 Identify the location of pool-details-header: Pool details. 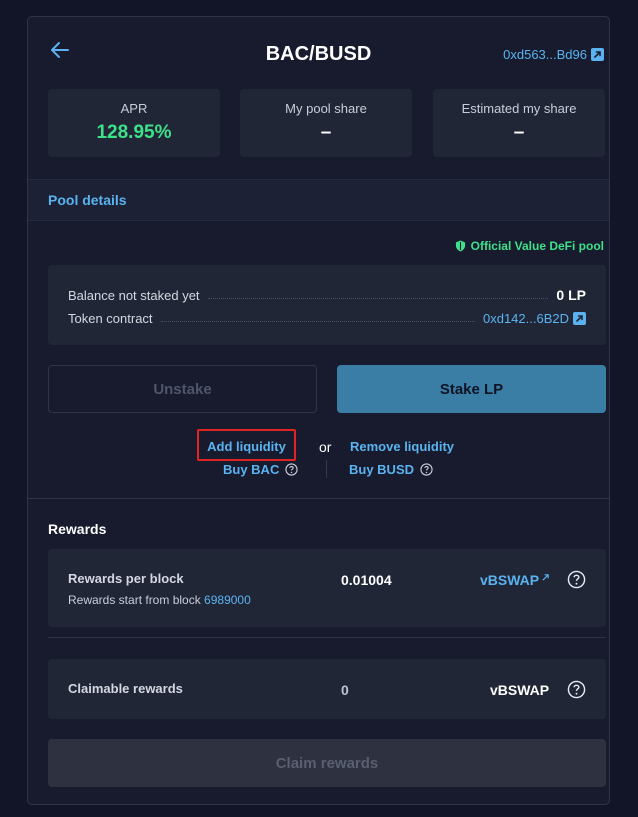
(318, 200).